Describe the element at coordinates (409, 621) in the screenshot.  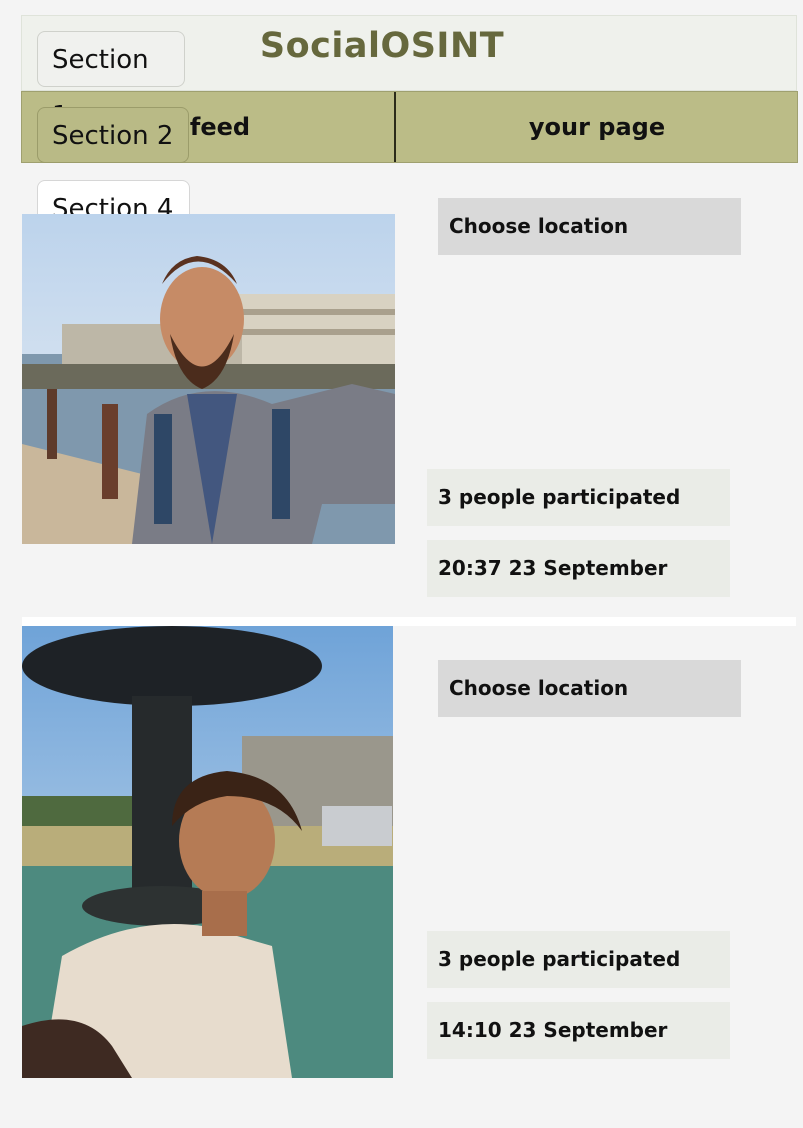
I see `post-separator` at that location.